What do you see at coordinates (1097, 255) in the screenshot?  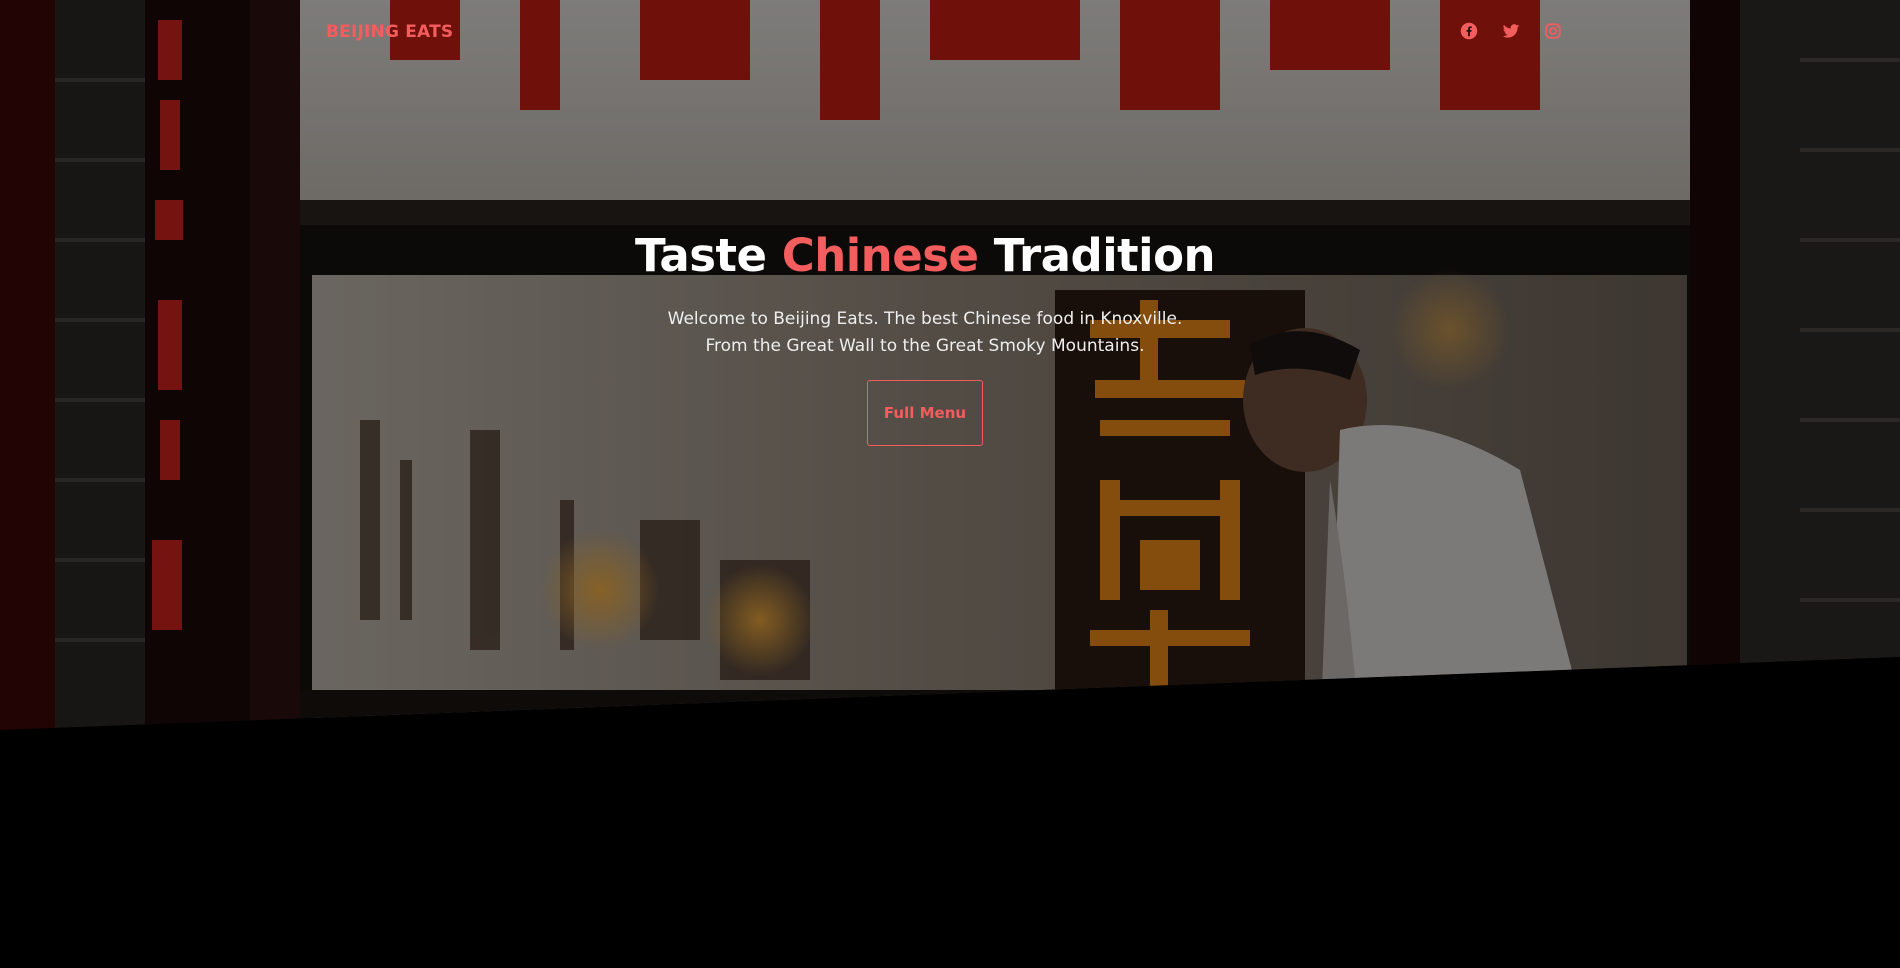 I see `headline-part-2: Tradition` at bounding box center [1097, 255].